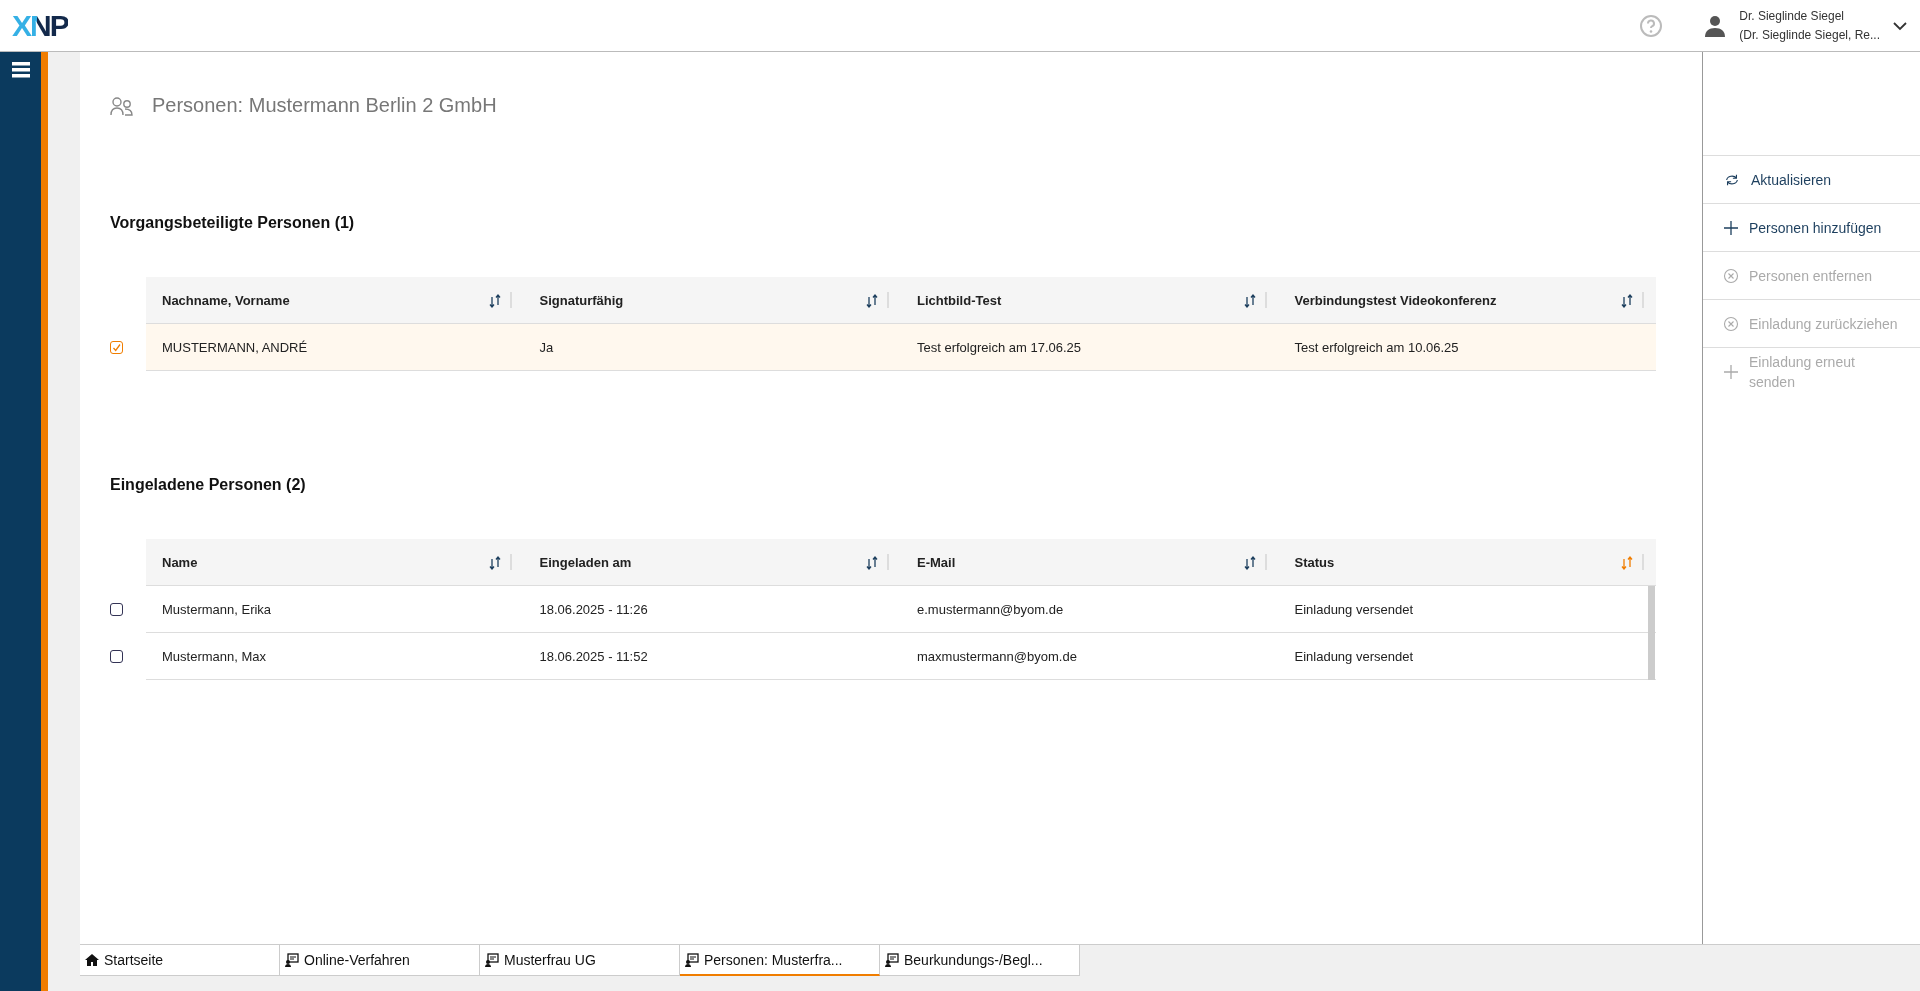 The height and width of the screenshot is (991, 1920). What do you see at coordinates (1453, 300) in the screenshot?
I see `column-header: Verbindungstest Videokonferenz` at bounding box center [1453, 300].